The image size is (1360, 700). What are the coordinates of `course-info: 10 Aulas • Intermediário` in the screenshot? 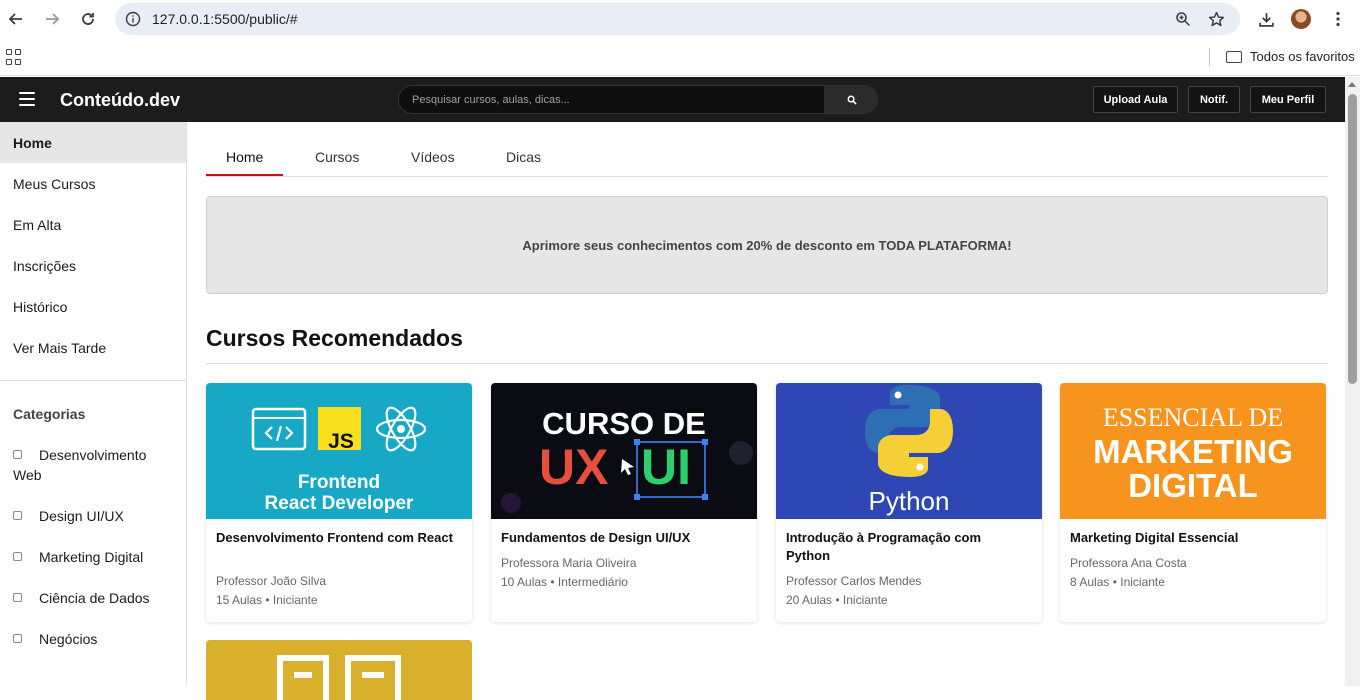 It's located at (564, 582).